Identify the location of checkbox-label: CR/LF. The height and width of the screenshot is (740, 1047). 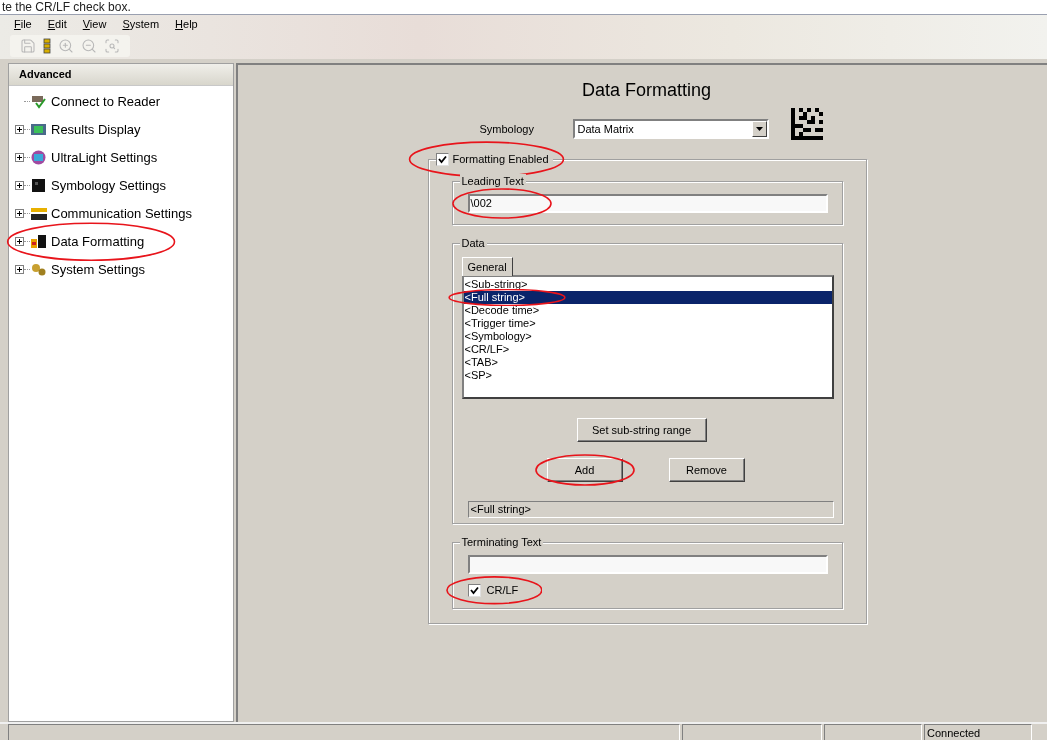
(502, 590).